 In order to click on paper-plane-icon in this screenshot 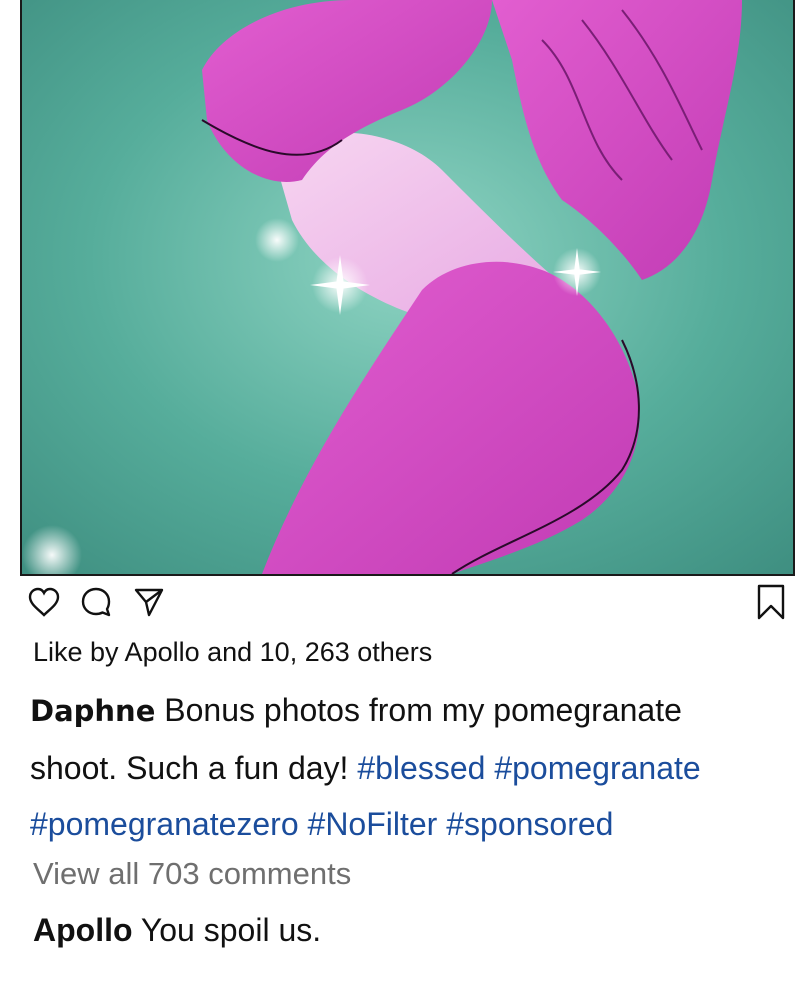, I will do `click(149, 602)`.